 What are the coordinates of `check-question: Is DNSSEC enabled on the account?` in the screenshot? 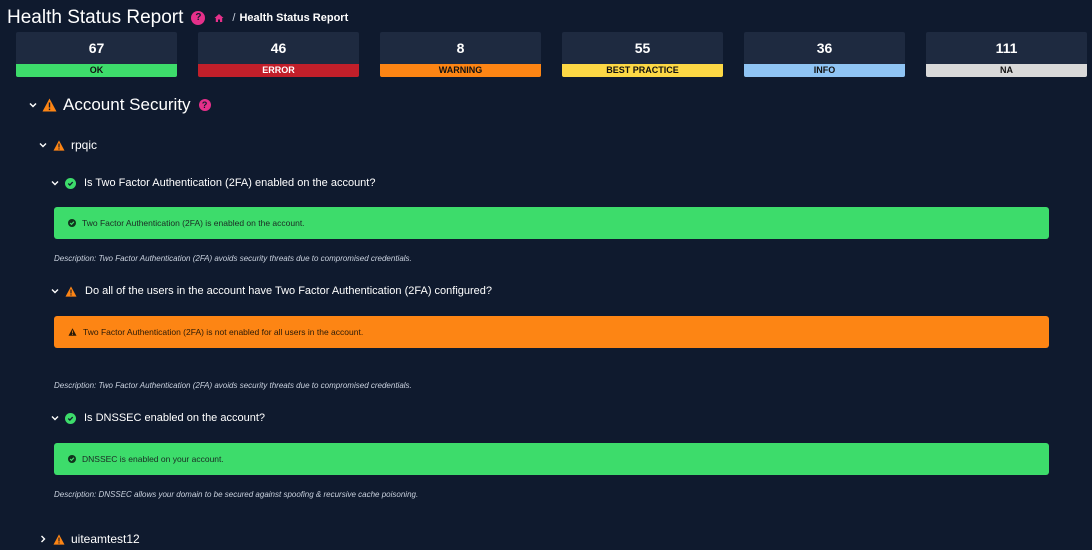 It's located at (175, 418).